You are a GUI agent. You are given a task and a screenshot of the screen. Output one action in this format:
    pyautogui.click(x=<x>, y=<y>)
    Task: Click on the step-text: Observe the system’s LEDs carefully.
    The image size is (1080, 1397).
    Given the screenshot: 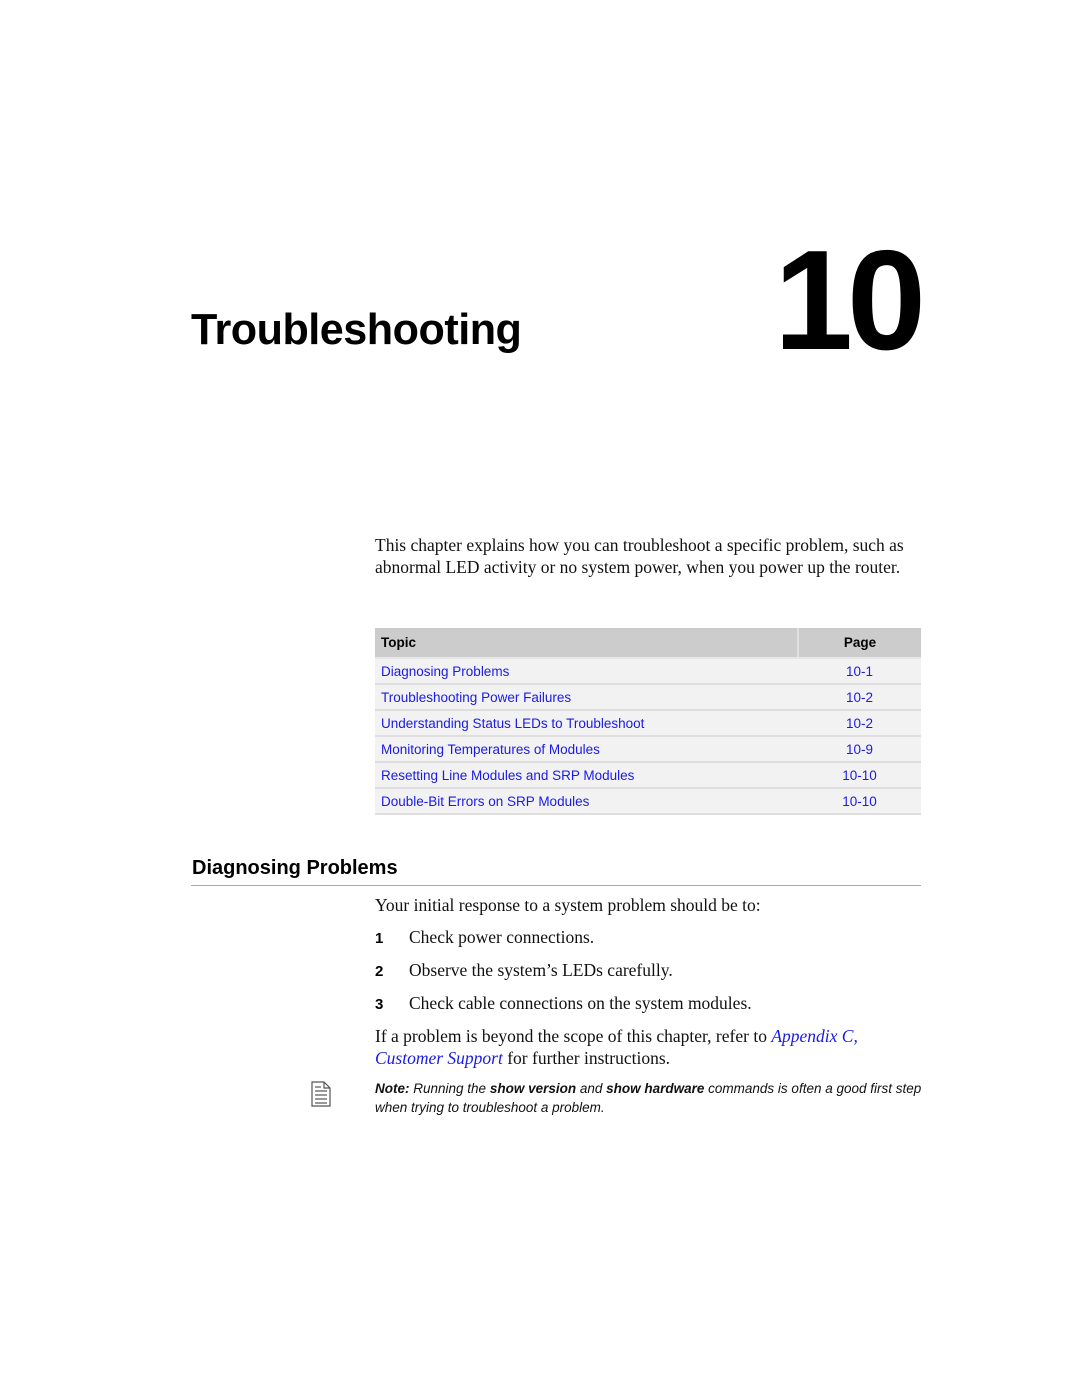 What is the action you would take?
    pyautogui.click(x=541, y=970)
    